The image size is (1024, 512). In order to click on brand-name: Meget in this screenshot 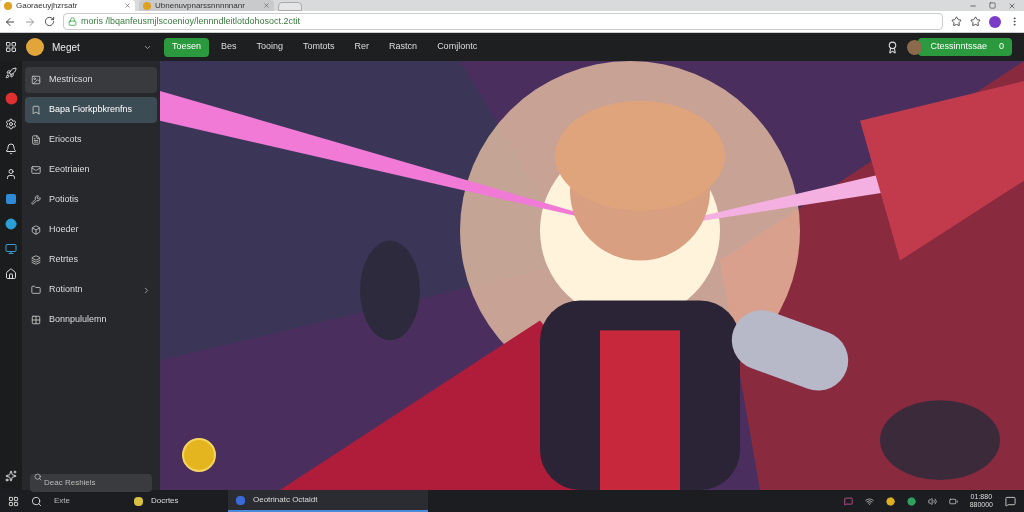, I will do `click(66, 47)`.